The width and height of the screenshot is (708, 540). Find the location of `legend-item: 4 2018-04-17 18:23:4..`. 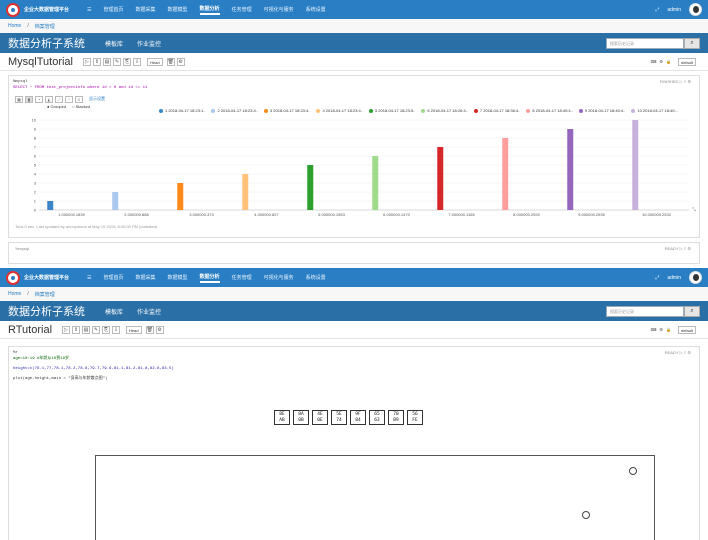

legend-item: 4 2018-04-17 18:23:4.. is located at coordinates (339, 111).